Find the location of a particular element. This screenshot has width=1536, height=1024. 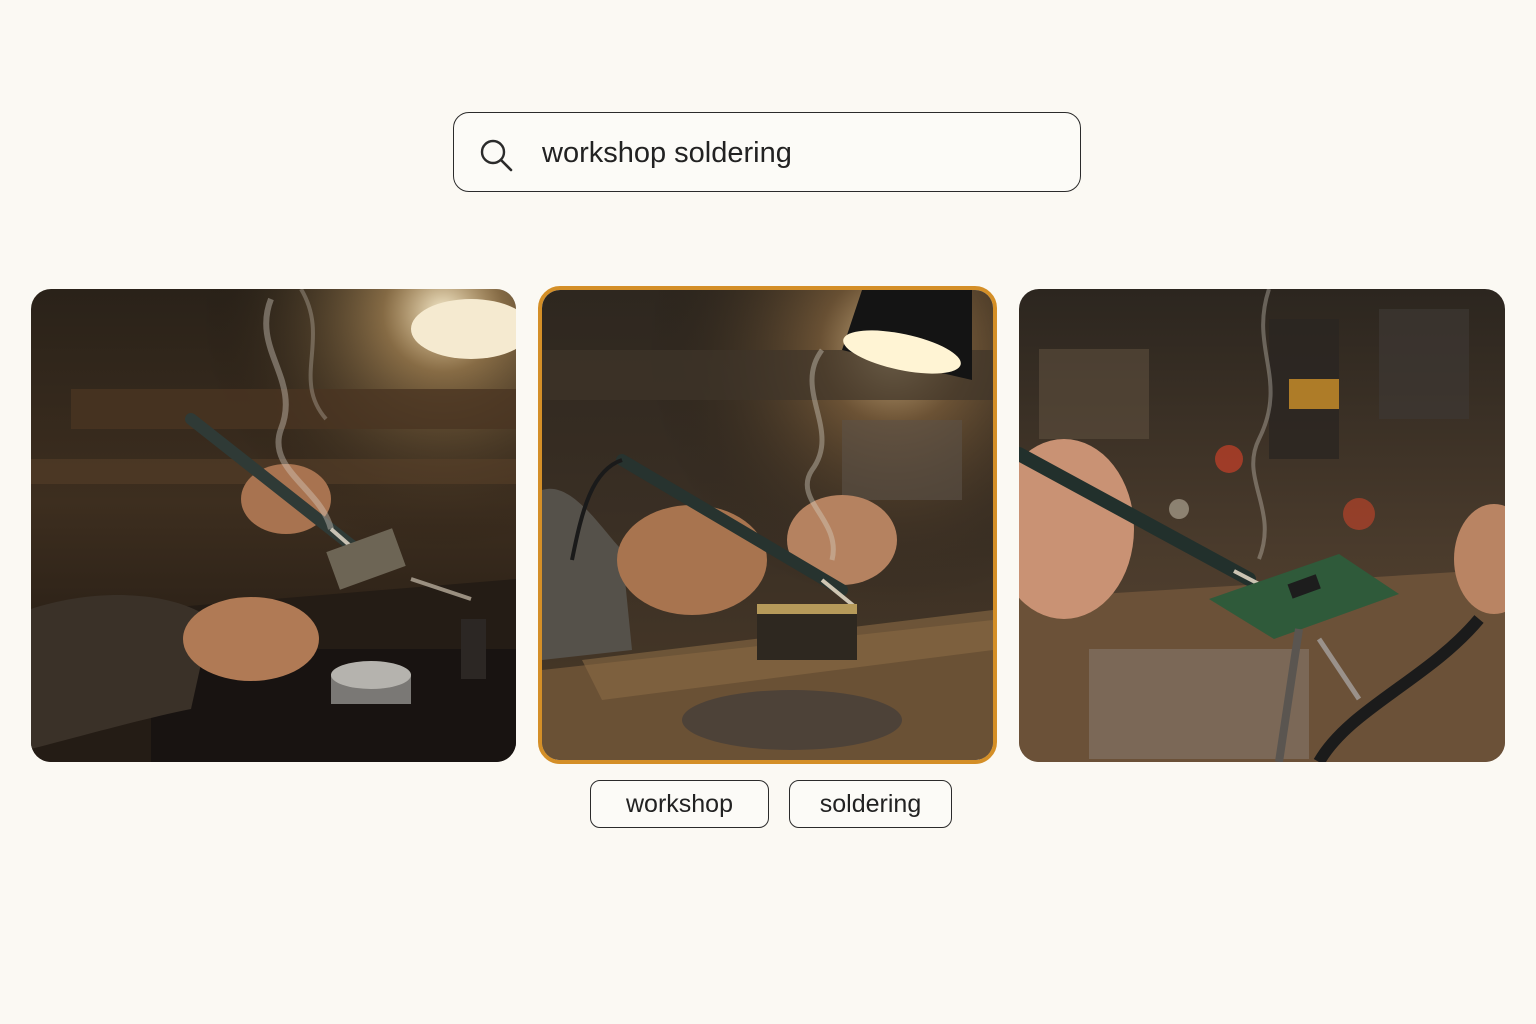

search-bar is located at coordinates (767, 152).